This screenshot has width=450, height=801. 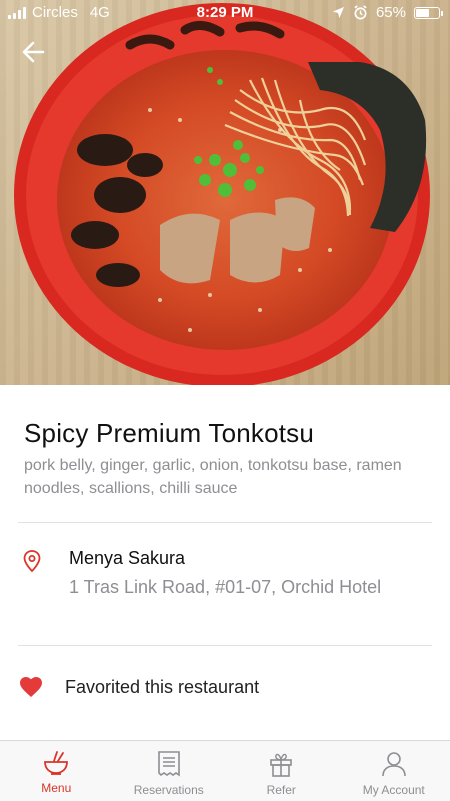 What do you see at coordinates (281, 764) in the screenshot?
I see `gift-icon` at bounding box center [281, 764].